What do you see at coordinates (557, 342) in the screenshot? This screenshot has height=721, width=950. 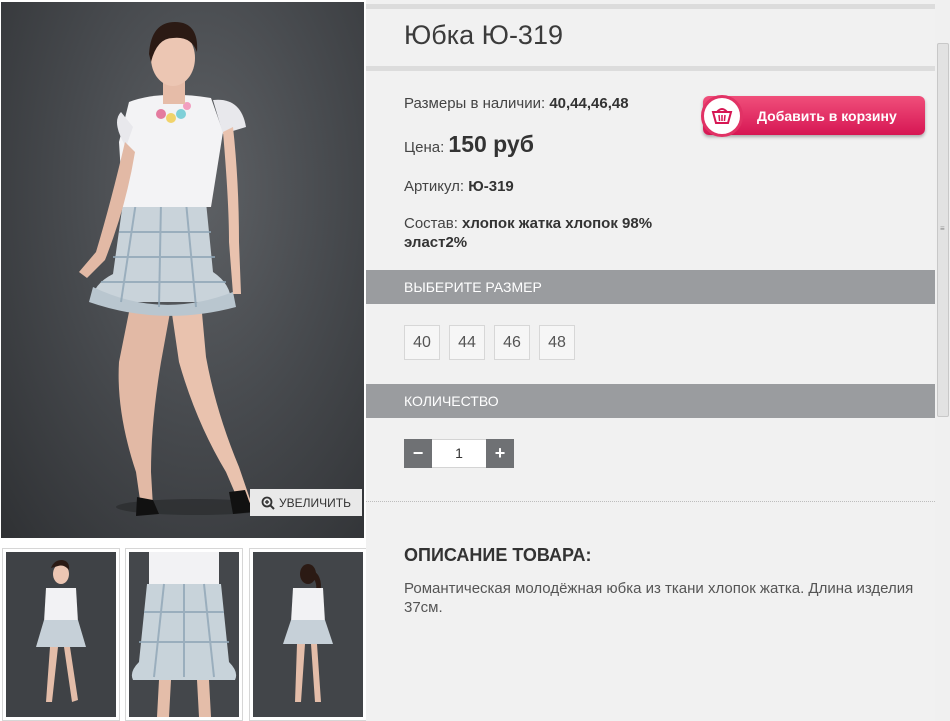 I see `size-option-48: 48` at bounding box center [557, 342].